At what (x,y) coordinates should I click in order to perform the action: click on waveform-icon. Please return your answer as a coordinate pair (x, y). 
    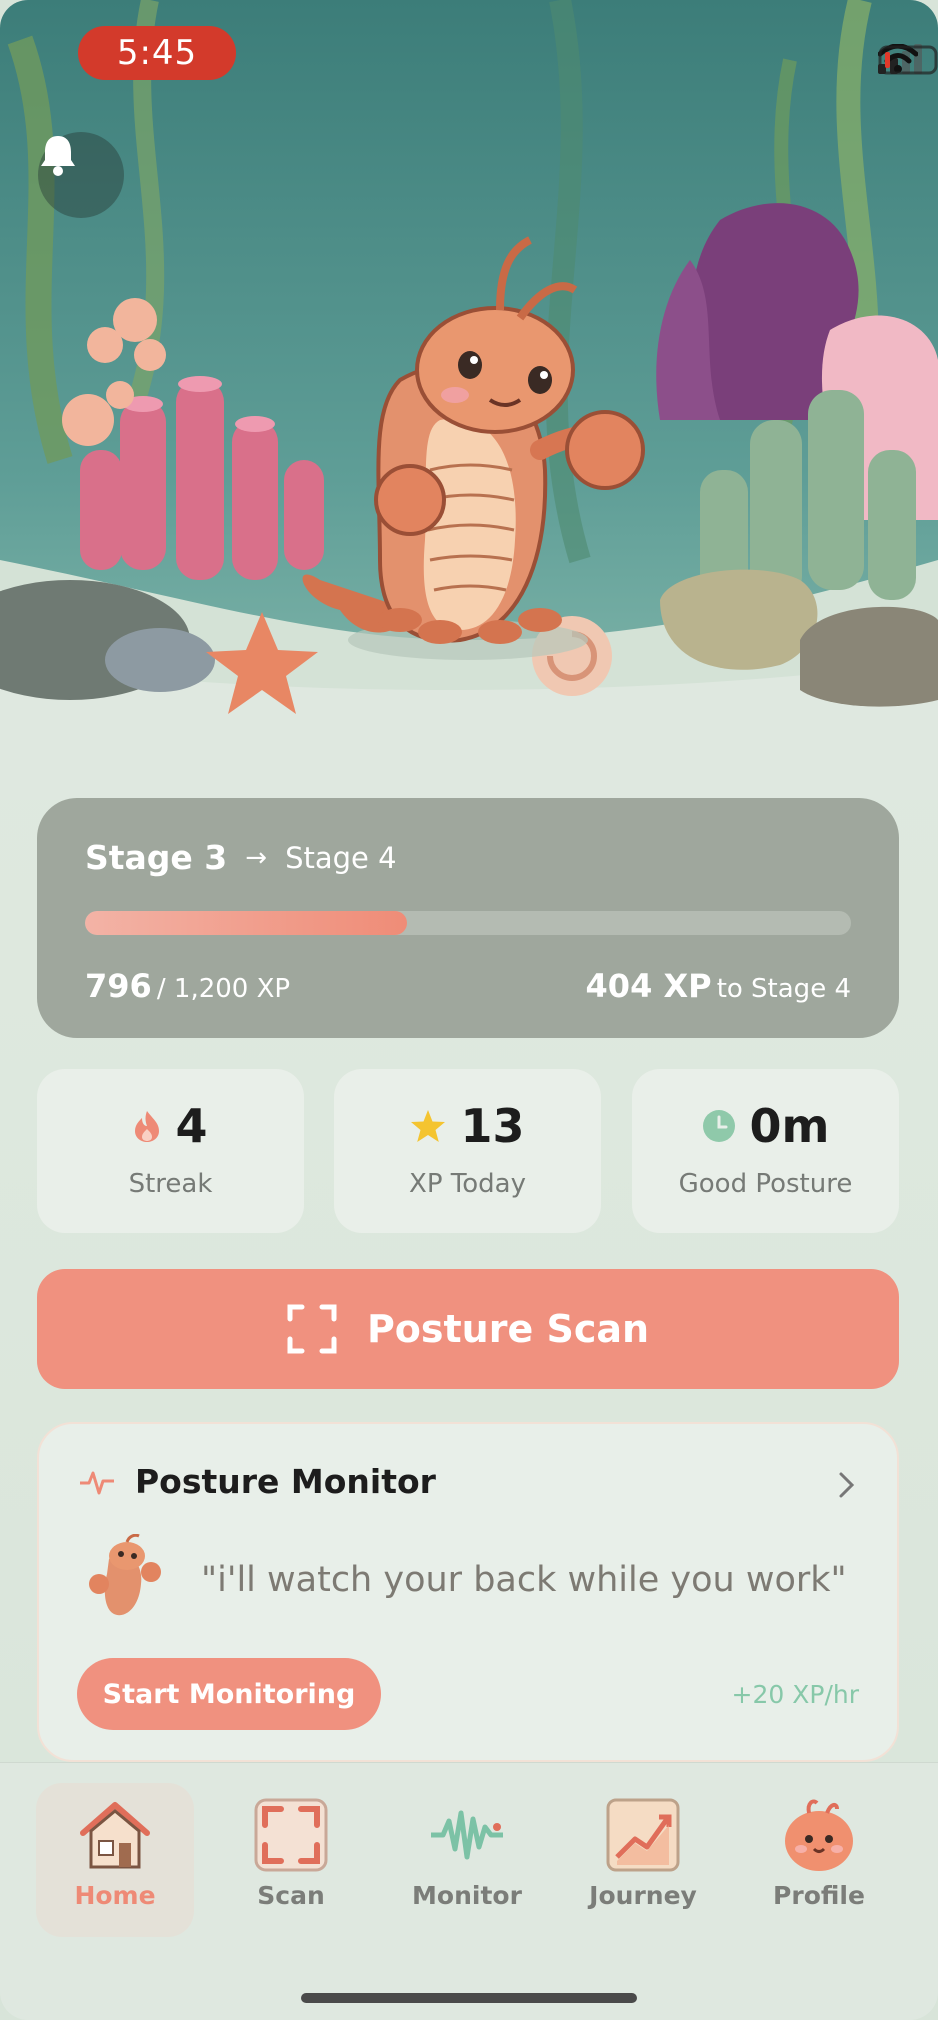
    Looking at the image, I should click on (467, 1835).